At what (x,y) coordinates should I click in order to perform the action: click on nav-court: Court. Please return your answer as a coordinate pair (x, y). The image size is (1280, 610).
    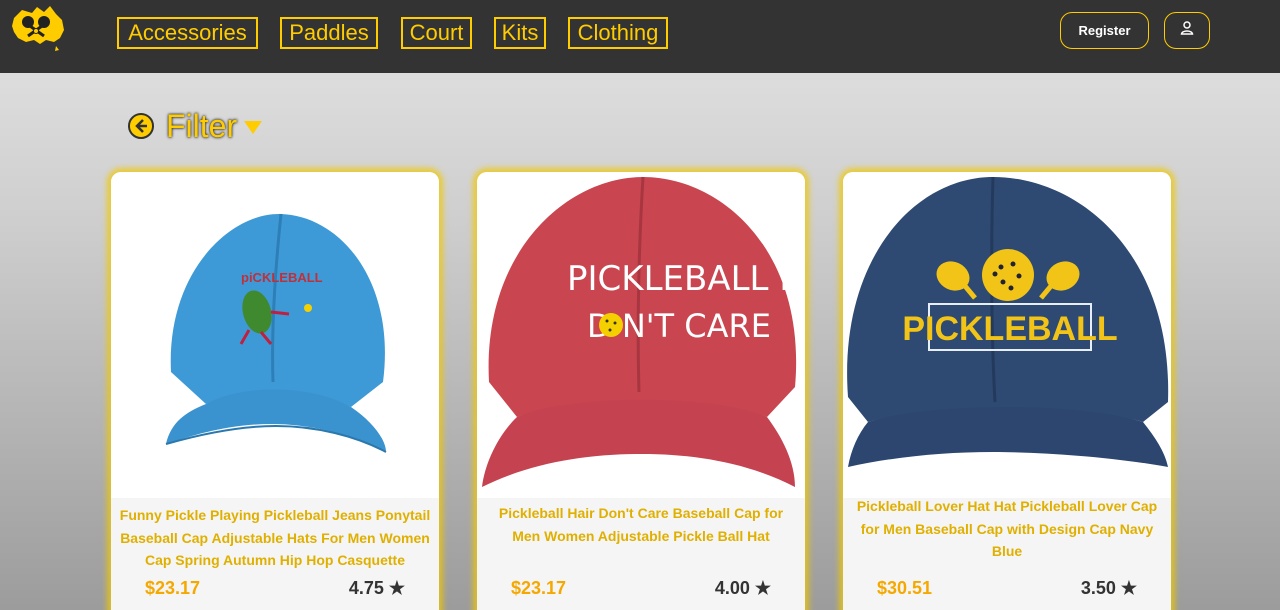
    Looking at the image, I should click on (436, 33).